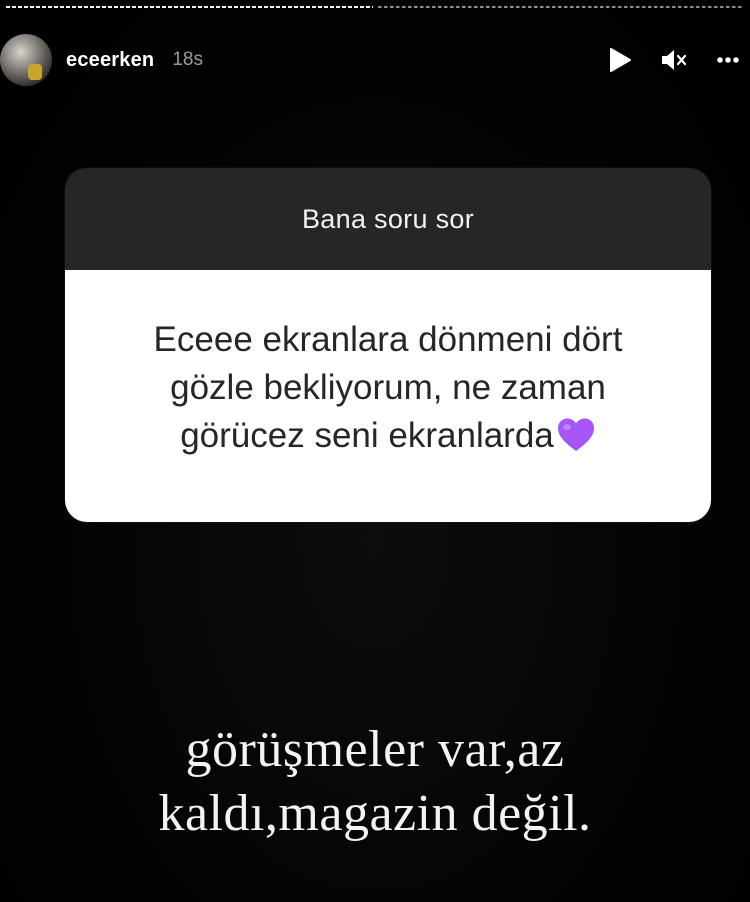 The height and width of the screenshot is (902, 750). What do you see at coordinates (375, 782) in the screenshot?
I see `reply-text: görüşmeler var,az kaldı,magazin değil.` at bounding box center [375, 782].